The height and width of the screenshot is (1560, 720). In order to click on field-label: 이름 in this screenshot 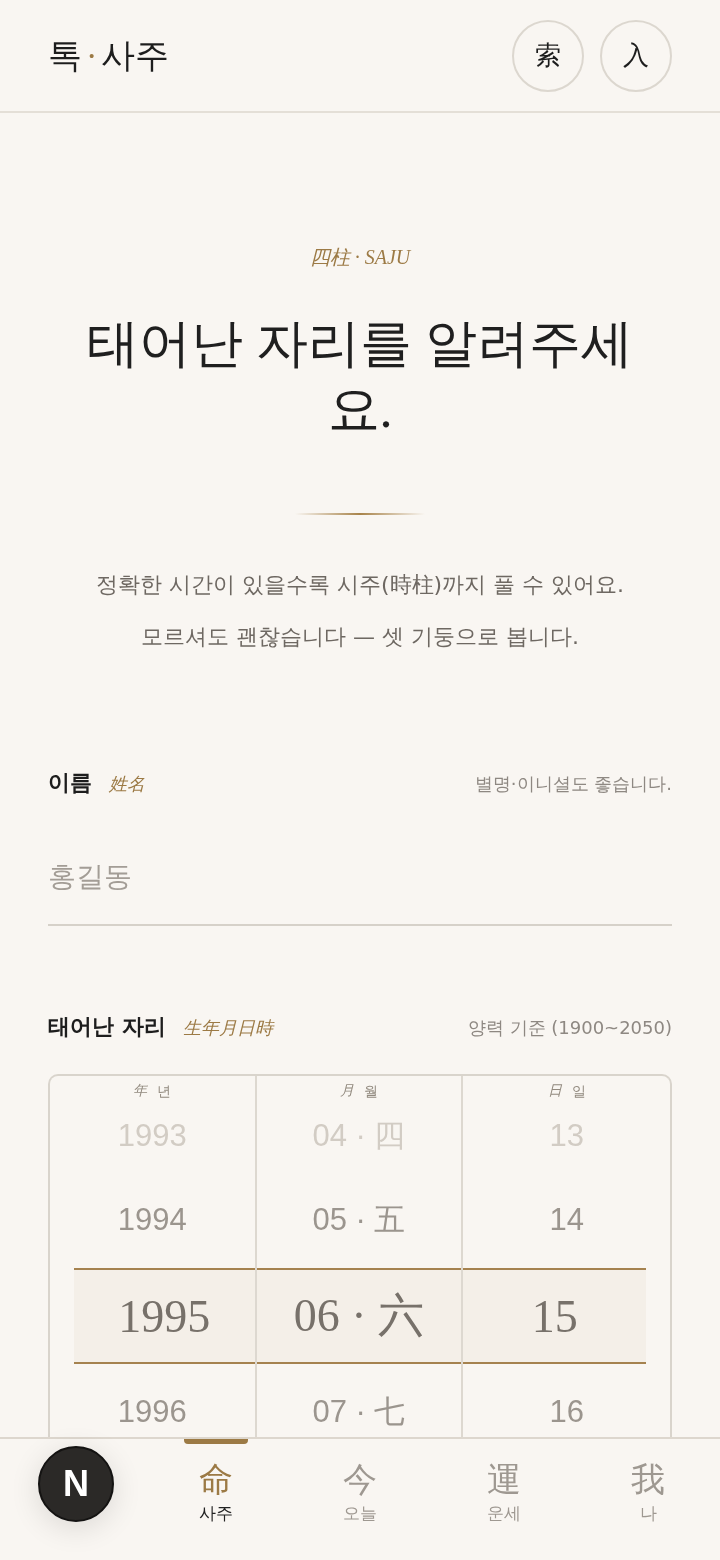, I will do `click(70, 783)`.